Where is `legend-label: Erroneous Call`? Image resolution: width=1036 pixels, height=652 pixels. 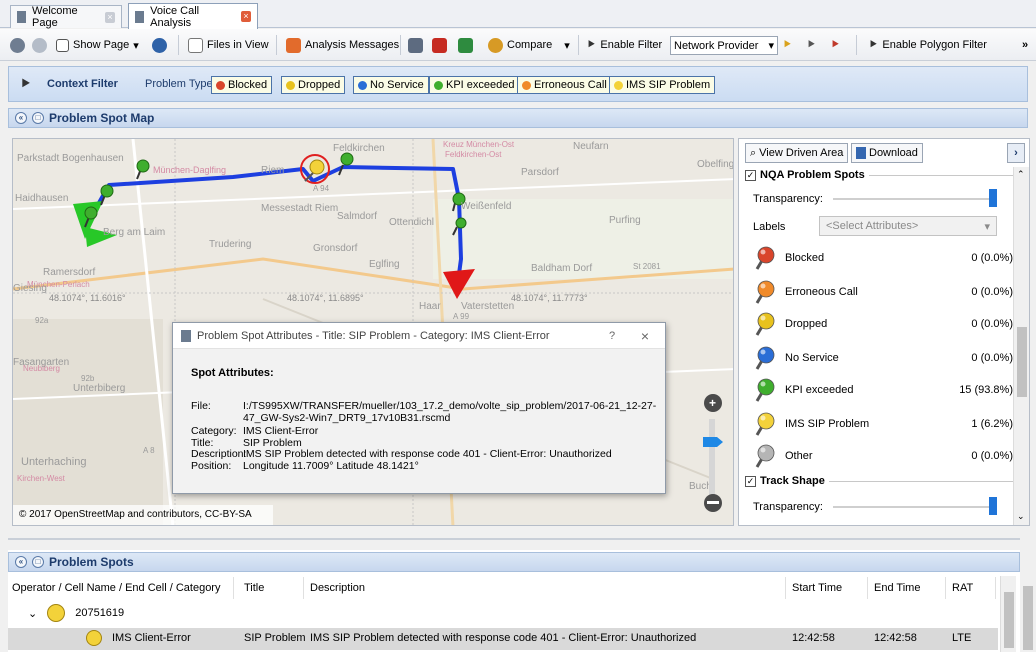 legend-label: Erroneous Call is located at coordinates (821, 292).